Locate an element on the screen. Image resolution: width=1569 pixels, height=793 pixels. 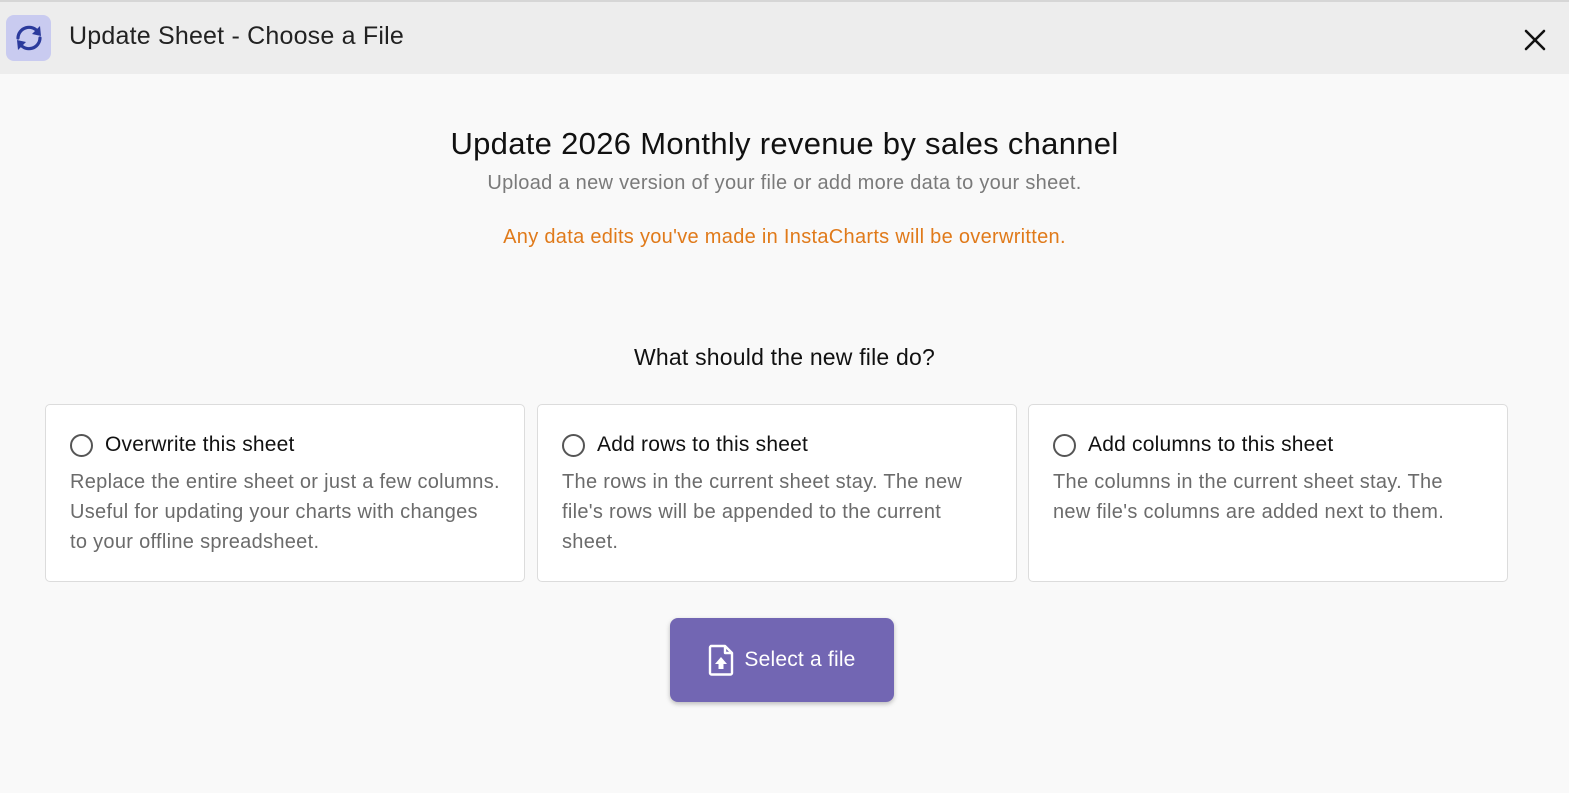
dialog-header: Update Sheet - Choose a File is located at coordinates (784, 38).